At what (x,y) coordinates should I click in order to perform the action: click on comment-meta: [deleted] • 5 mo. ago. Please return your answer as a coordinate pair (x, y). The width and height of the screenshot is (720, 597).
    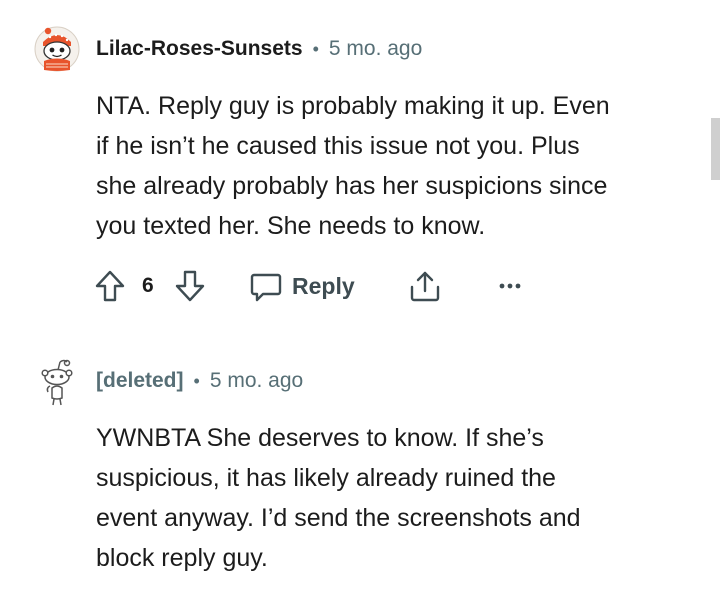
    Looking at the image, I should click on (199, 381).